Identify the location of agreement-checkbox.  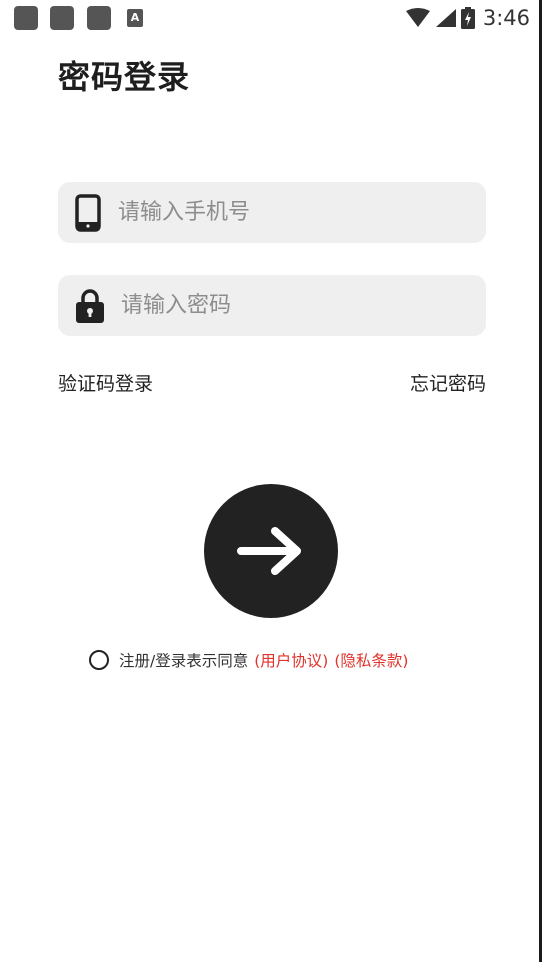
(99, 660).